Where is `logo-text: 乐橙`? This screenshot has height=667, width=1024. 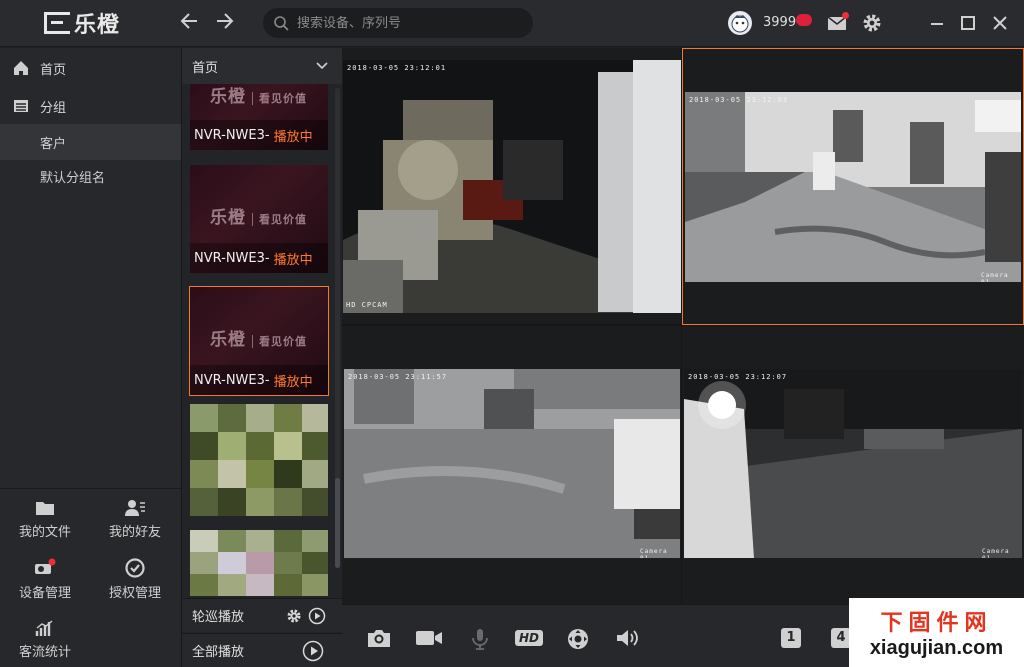
logo-text: 乐橙 is located at coordinates (97, 25).